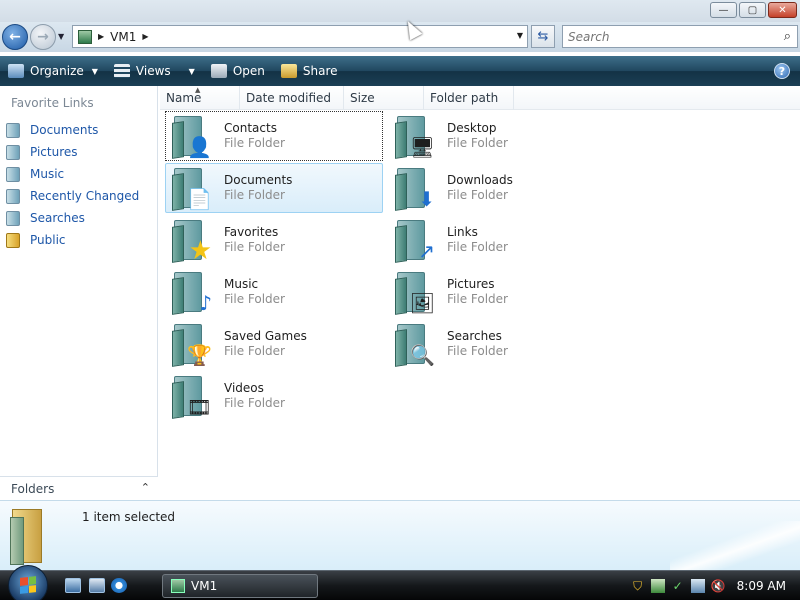 This screenshot has height=600, width=800. Describe the element at coordinates (72, 174) in the screenshot. I see `sidebar-item-music: Music` at that location.